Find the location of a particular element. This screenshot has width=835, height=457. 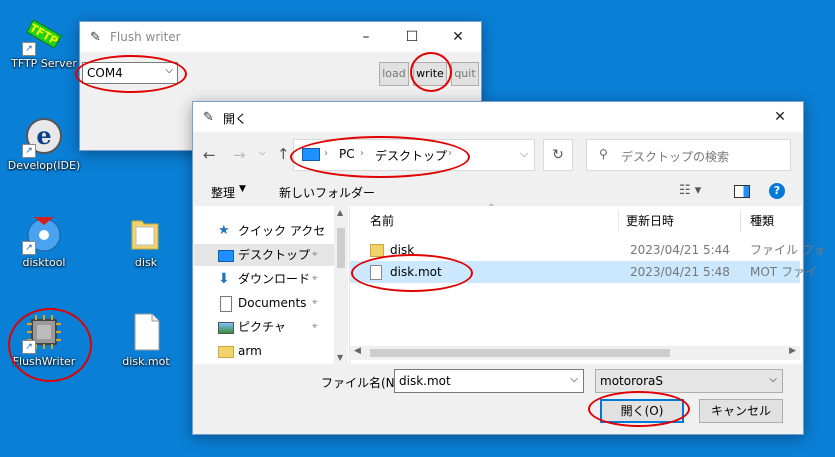

open-button: 開く(O) is located at coordinates (642, 411).